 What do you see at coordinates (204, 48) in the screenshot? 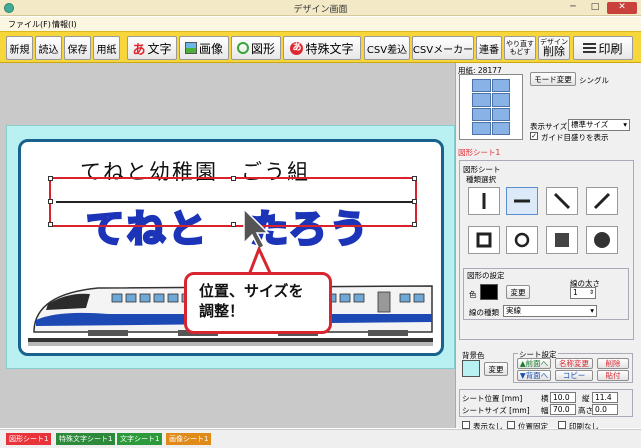
I see `image-button: 画像` at bounding box center [204, 48].